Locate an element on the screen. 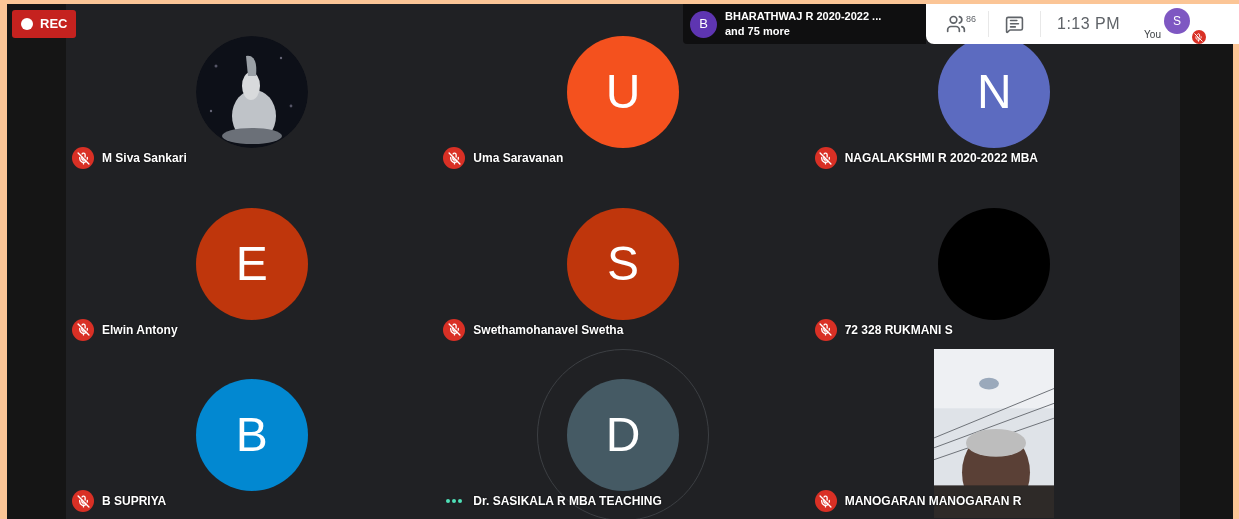 The width and height of the screenshot is (1239, 519). participants-button: 86 is located at coordinates (961, 24).